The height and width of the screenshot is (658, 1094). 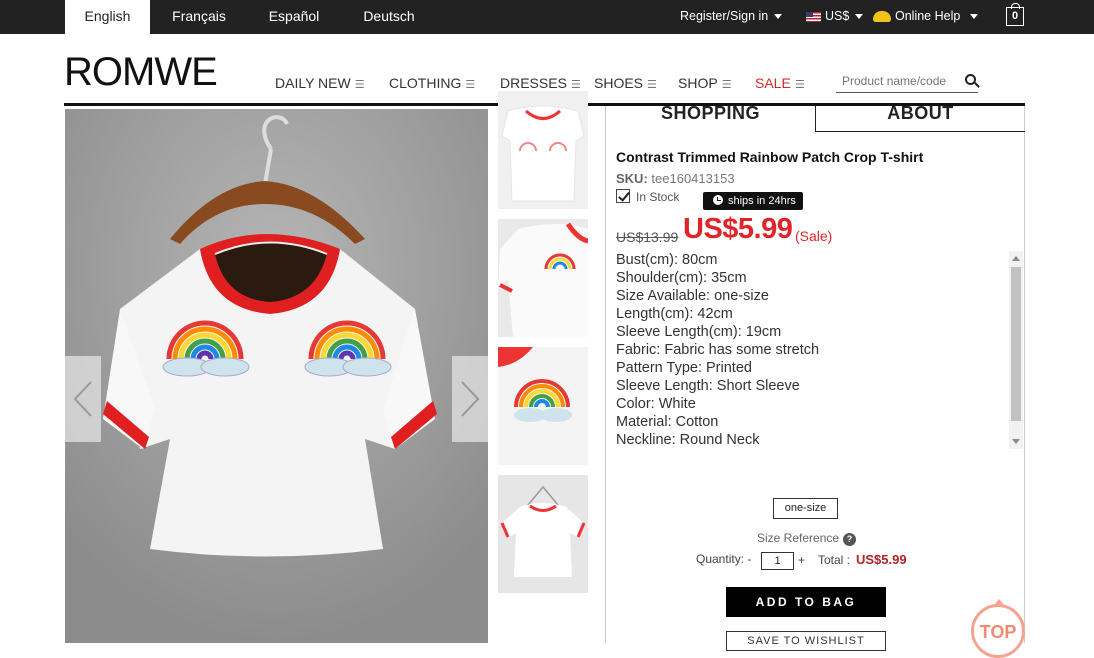 I want to click on search-box, so click(x=907, y=82).